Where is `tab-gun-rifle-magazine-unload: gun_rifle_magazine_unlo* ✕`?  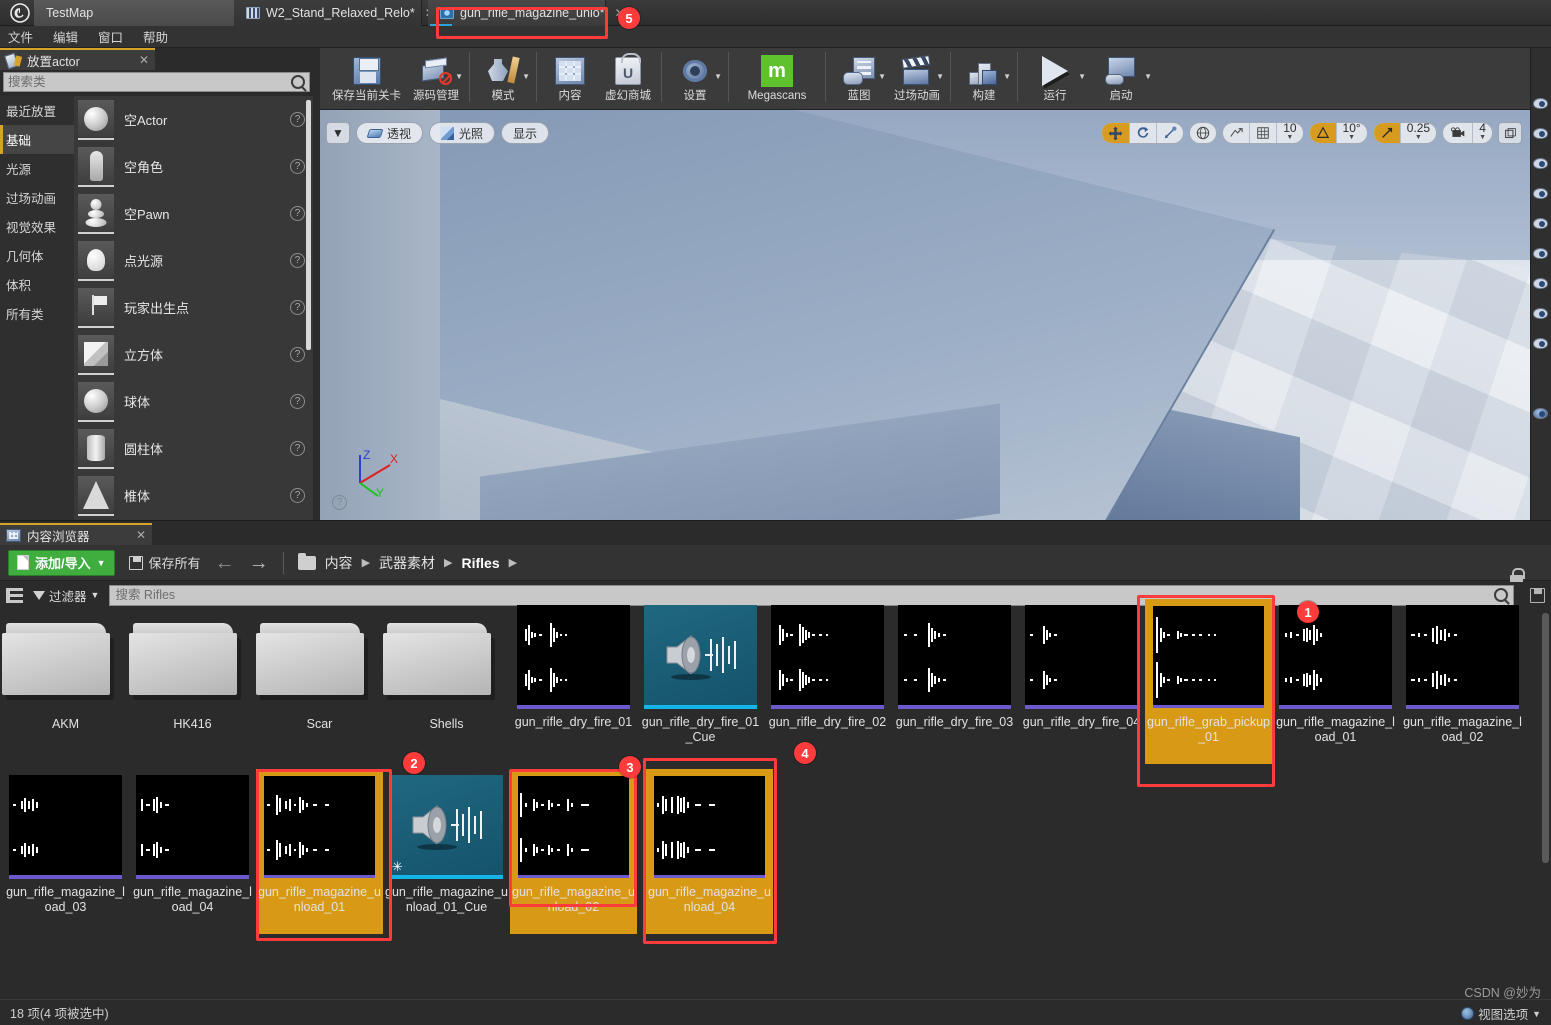
tab-gun-rifle-magazine-unload: gun_rifle_magazine_unlo* ✕ is located at coordinates (526, 13).